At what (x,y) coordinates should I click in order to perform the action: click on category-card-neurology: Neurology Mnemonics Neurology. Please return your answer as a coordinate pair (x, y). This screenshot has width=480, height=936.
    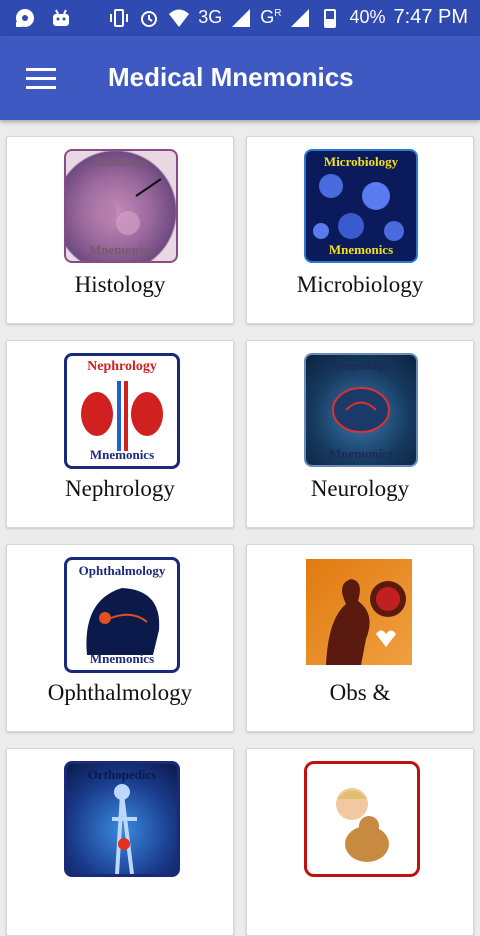
    Looking at the image, I should click on (360, 434).